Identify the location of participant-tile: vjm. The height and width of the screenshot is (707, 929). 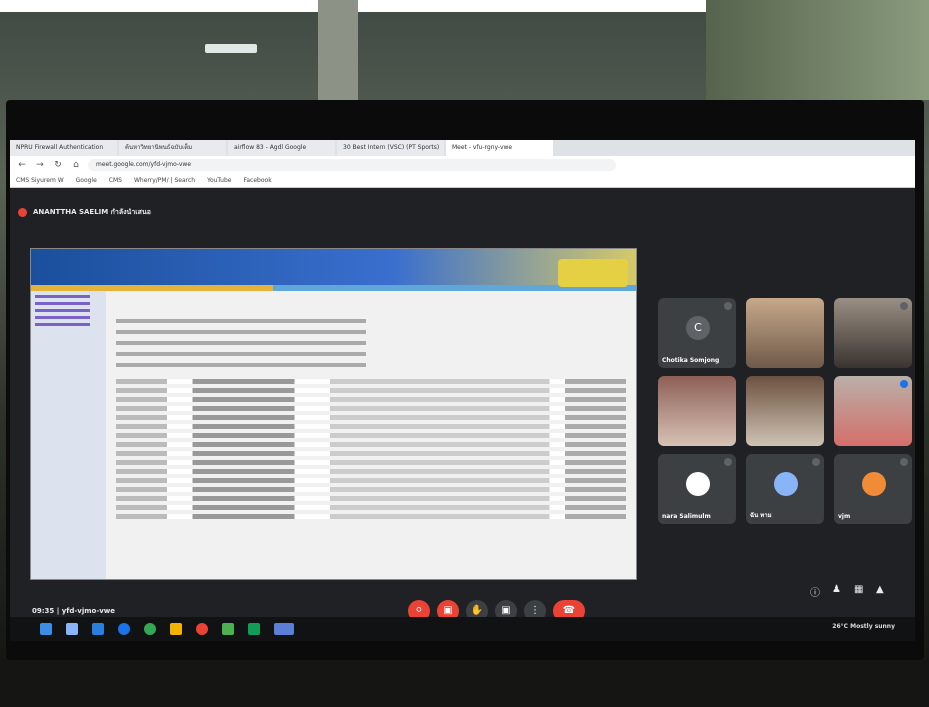
(873, 489).